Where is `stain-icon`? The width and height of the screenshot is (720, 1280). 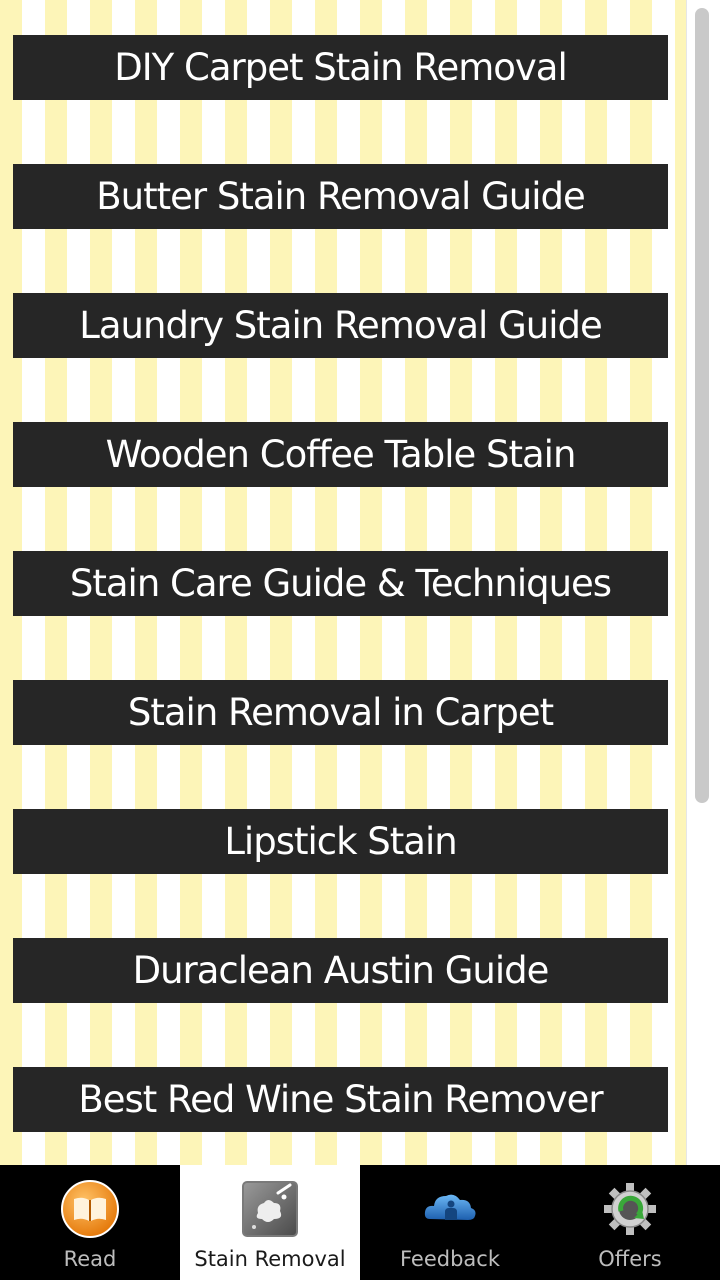
stain-icon is located at coordinates (270, 1209).